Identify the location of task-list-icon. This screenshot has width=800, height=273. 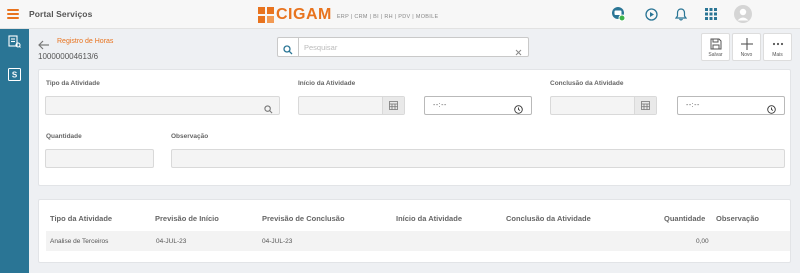
(14, 41).